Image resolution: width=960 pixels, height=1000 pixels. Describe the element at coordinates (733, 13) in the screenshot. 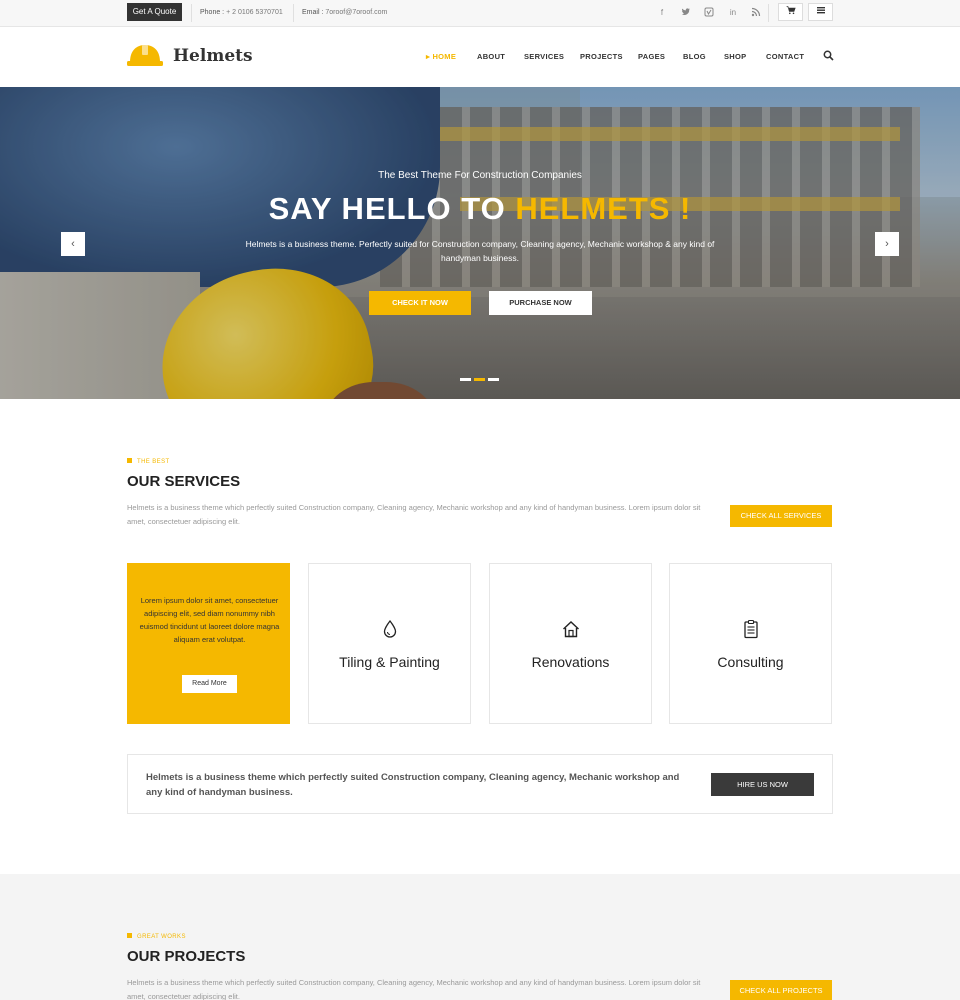

I see `linkedin-icon: in` at that location.